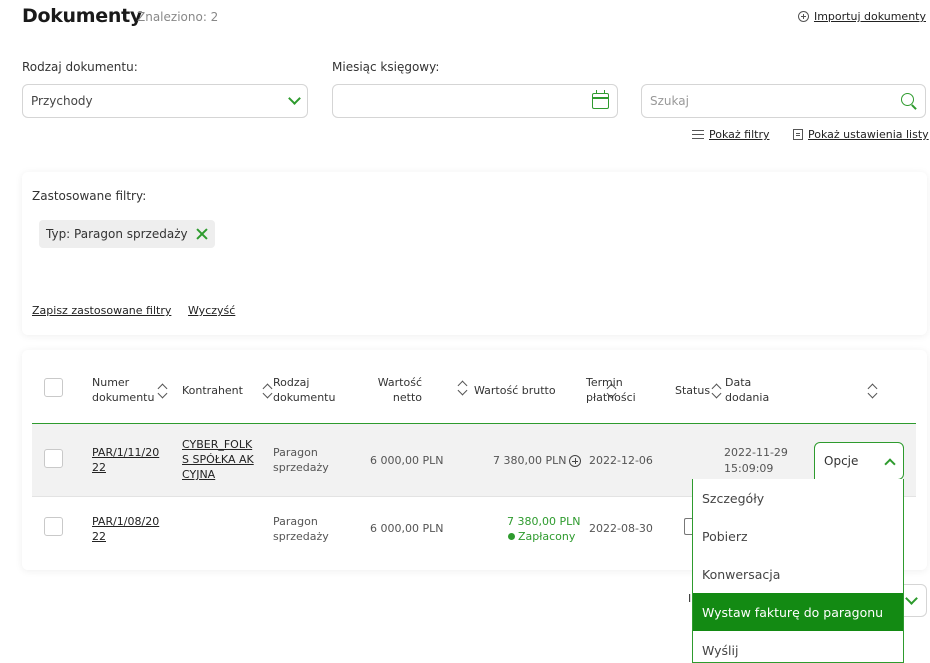  I want to click on show-filters-link: Pokaż filtry, so click(731, 134).